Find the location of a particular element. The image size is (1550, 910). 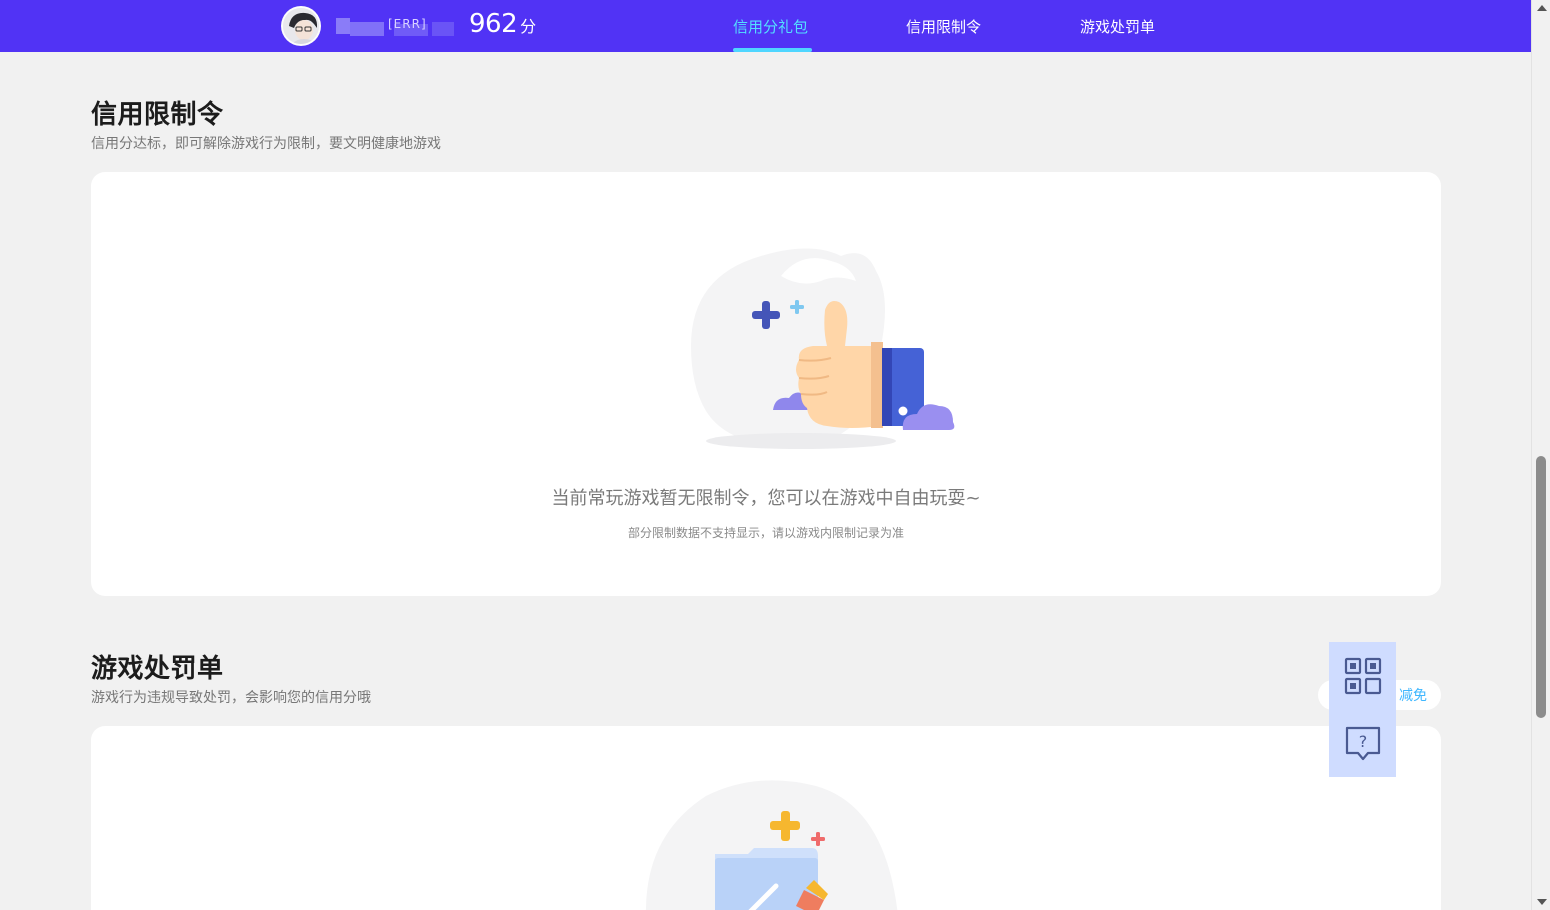

restriction-empty-note: 部分限制数据不支持显示，请以游戏内限制记录为准 is located at coordinates (765, 533).